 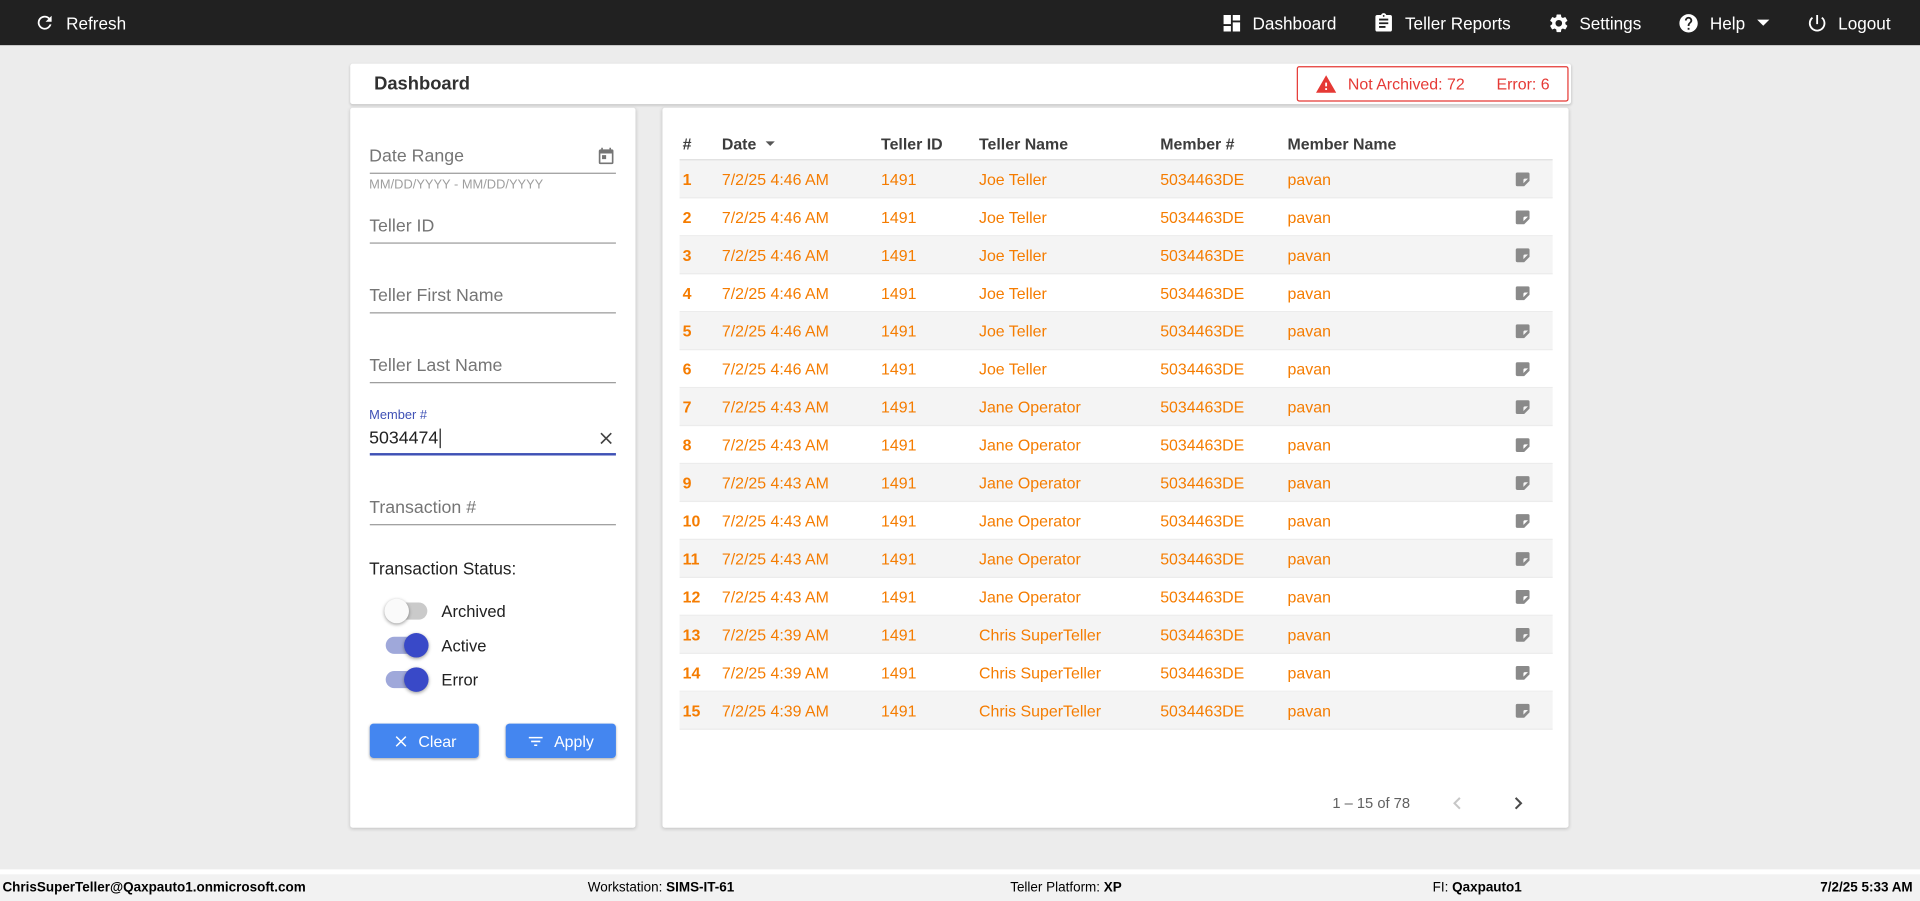 What do you see at coordinates (499, 611) in the screenshot?
I see `toggle-archived: Archived` at bounding box center [499, 611].